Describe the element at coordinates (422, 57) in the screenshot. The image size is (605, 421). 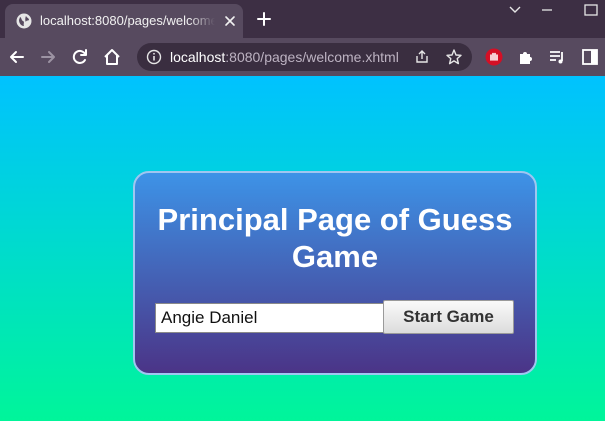
I see `share-icon` at that location.